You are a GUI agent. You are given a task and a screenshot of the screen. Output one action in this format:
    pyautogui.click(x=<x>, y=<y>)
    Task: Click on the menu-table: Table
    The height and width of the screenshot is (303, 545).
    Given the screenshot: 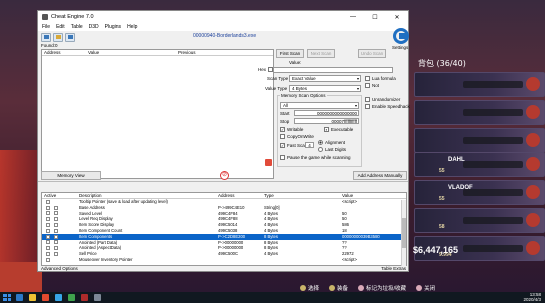 What is the action you would take?
    pyautogui.click(x=77, y=27)
    